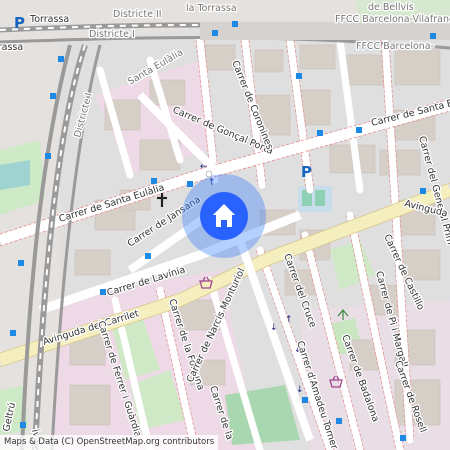  What do you see at coordinates (320, 198) in the screenshot?
I see `sports-pitch` at bounding box center [320, 198].